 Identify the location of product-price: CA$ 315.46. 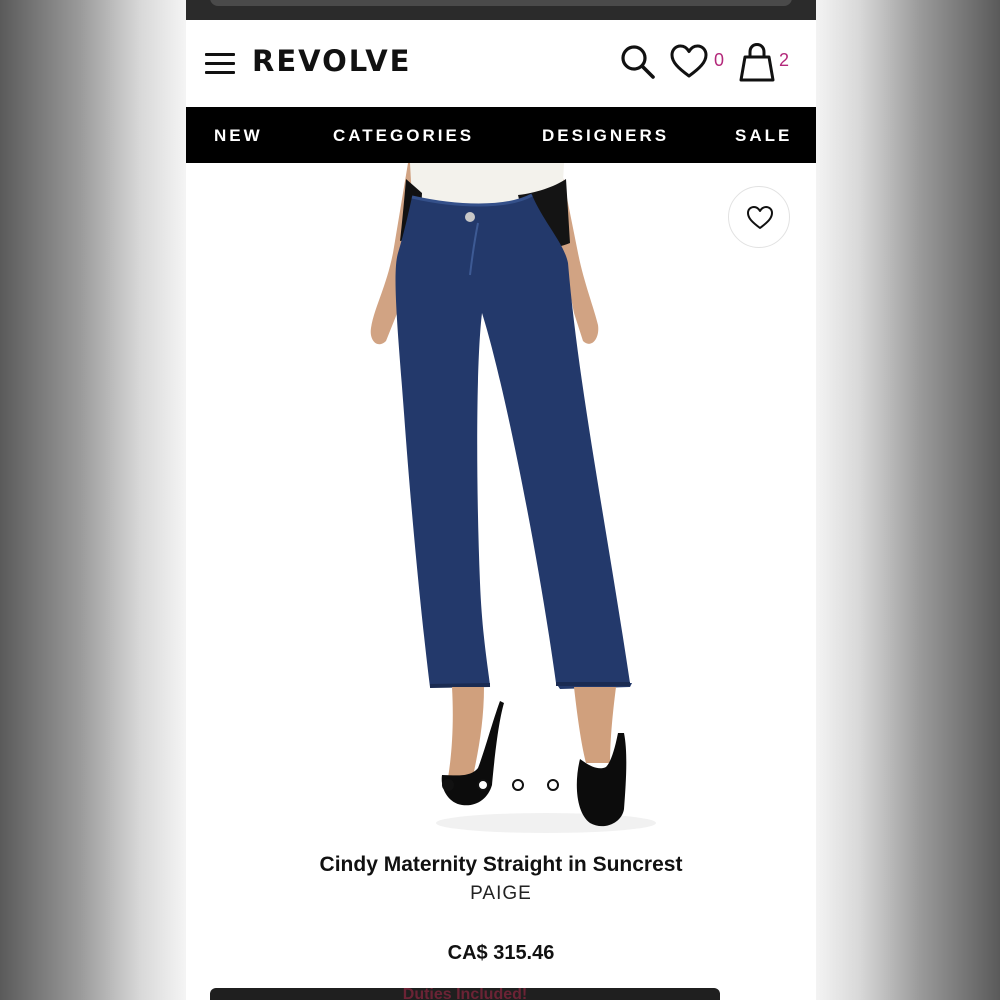
(501, 953).